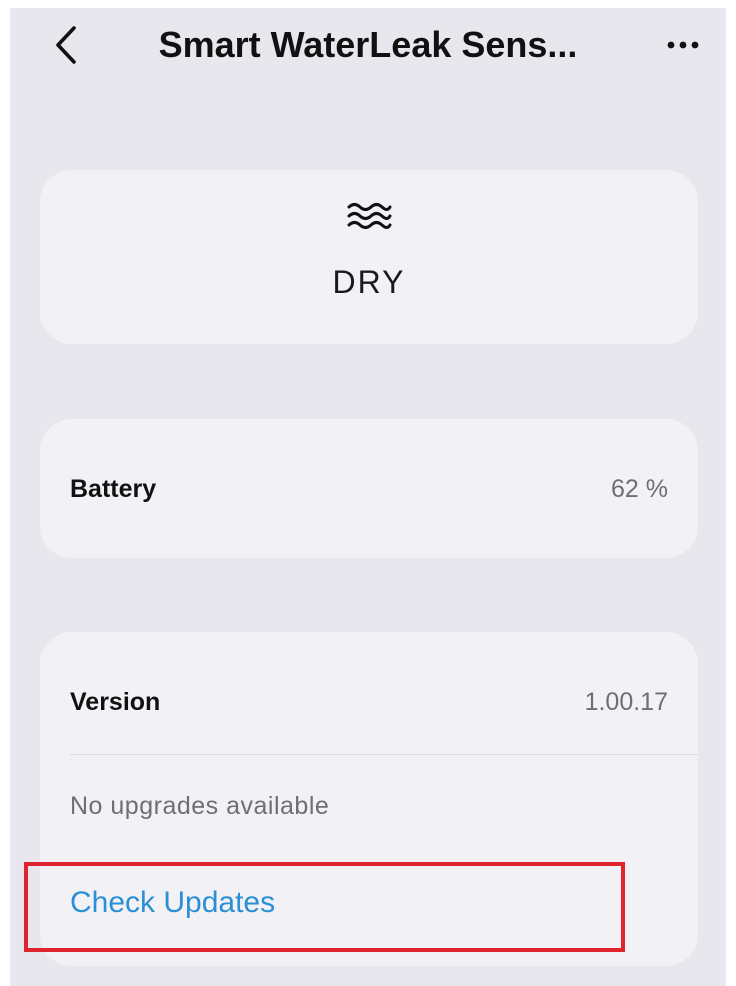  I want to click on water-waves-icon, so click(369, 216).